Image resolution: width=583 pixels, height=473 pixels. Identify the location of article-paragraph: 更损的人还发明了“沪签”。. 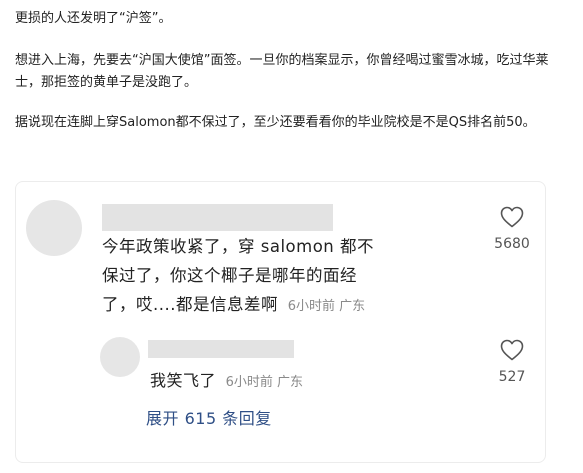
(93, 18).